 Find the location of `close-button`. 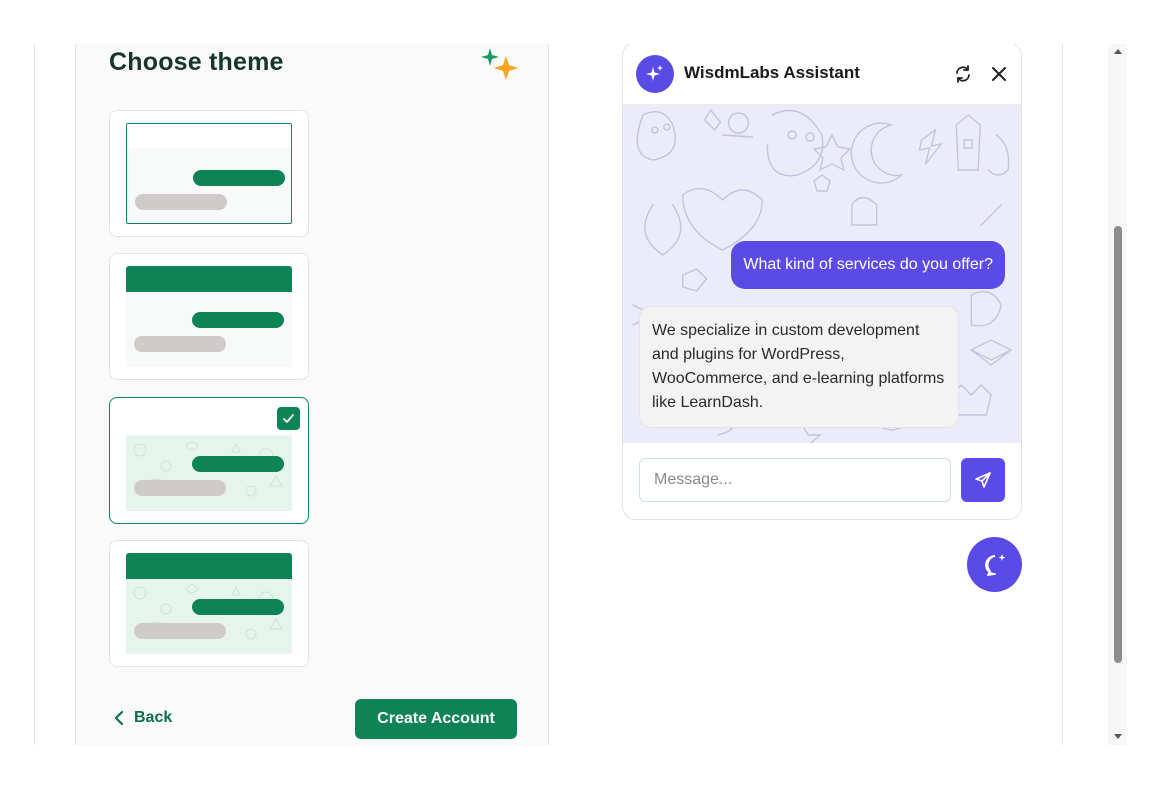

close-button is located at coordinates (999, 74).